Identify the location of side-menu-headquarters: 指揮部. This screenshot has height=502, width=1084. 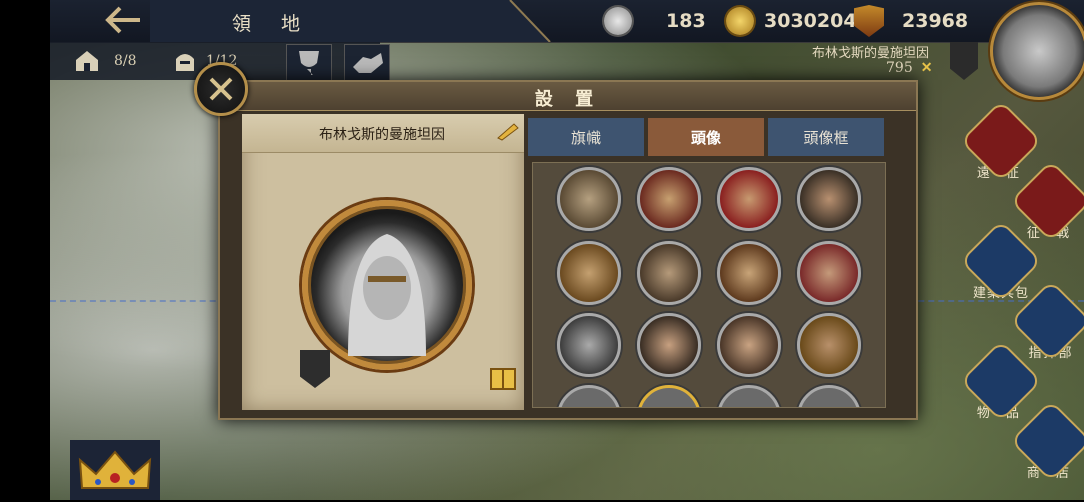
(1048, 321).